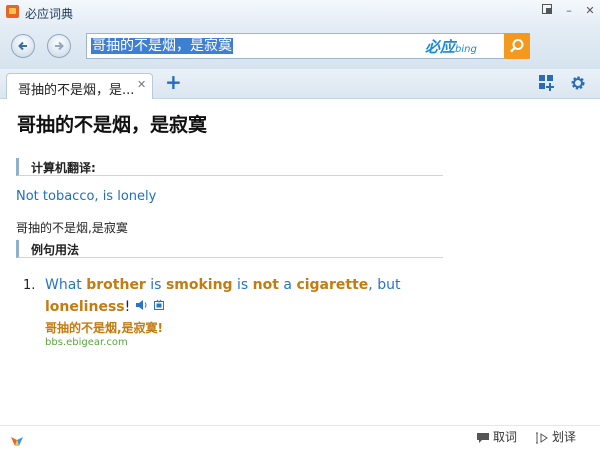 The width and height of the screenshot is (600, 451). I want to click on app-logo-icon, so click(12, 11).